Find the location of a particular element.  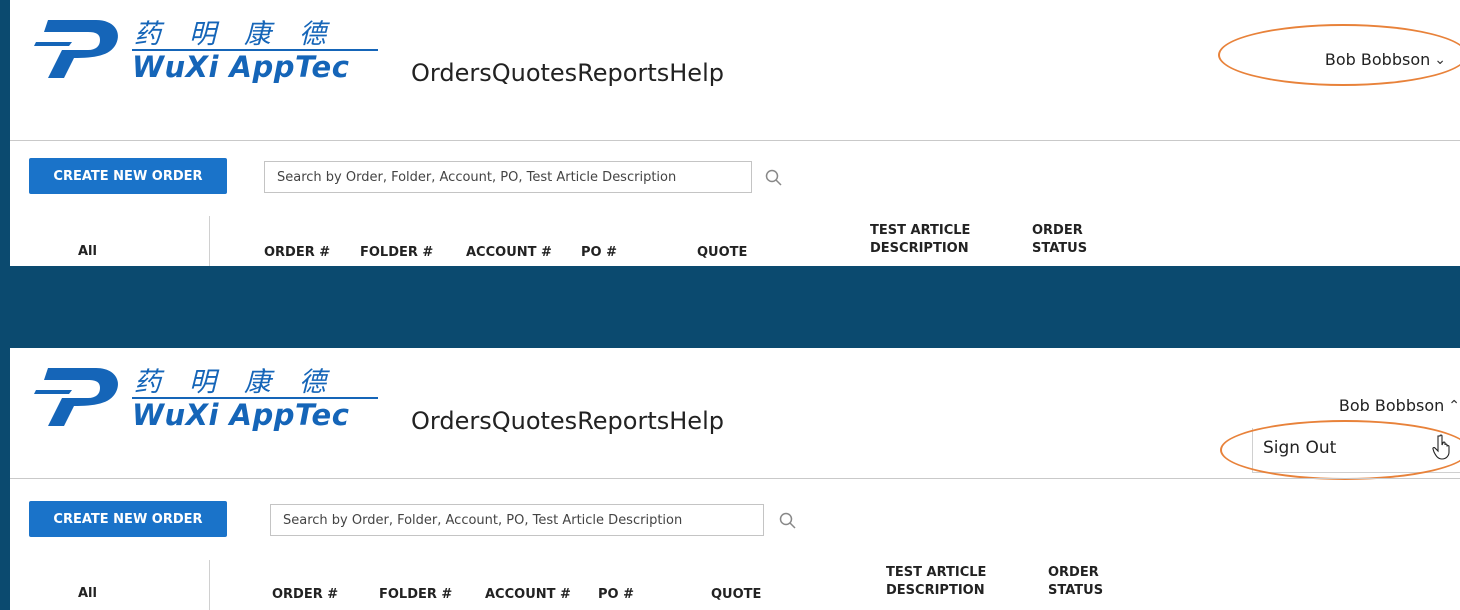

user-dropdown-menu: Sign Out is located at coordinates (1356, 450).